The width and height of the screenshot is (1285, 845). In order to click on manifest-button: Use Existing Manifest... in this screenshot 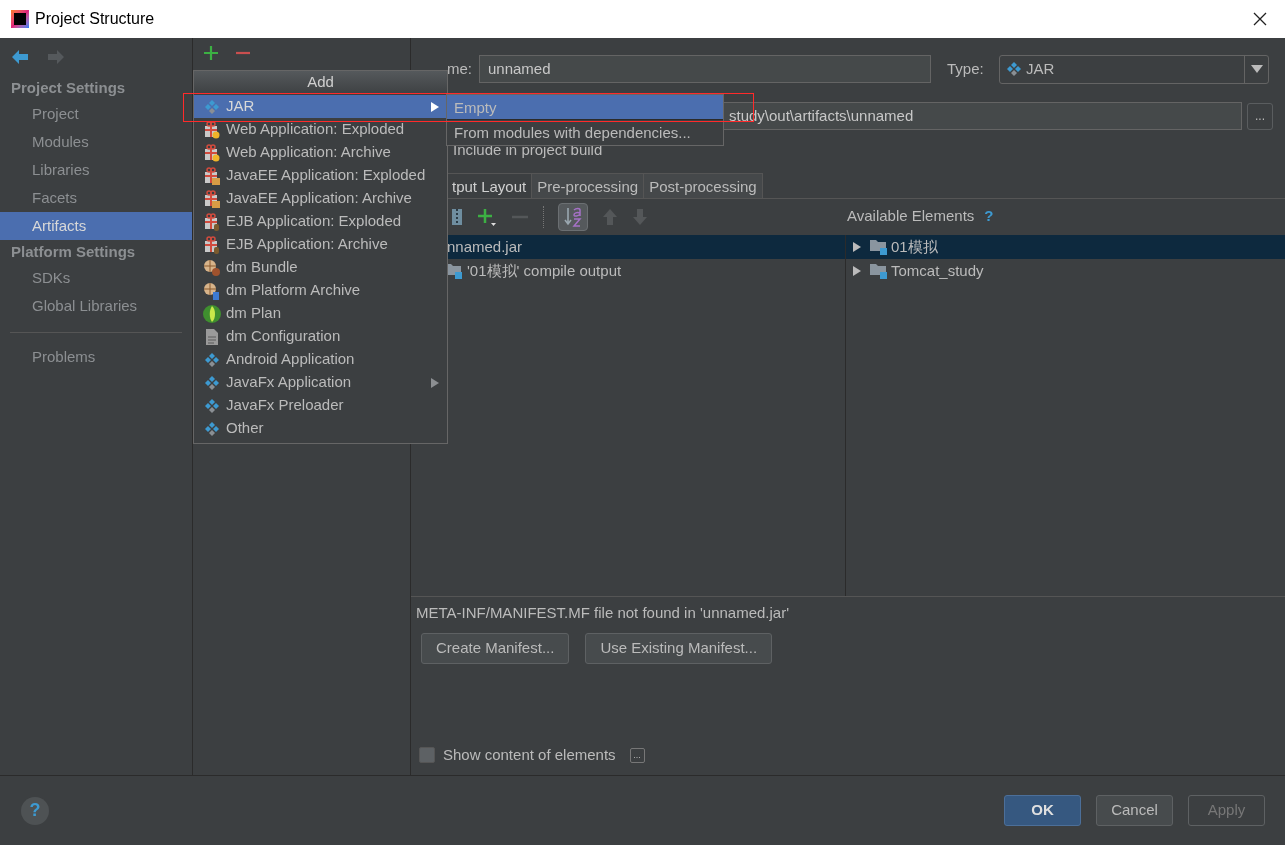, I will do `click(679, 648)`.